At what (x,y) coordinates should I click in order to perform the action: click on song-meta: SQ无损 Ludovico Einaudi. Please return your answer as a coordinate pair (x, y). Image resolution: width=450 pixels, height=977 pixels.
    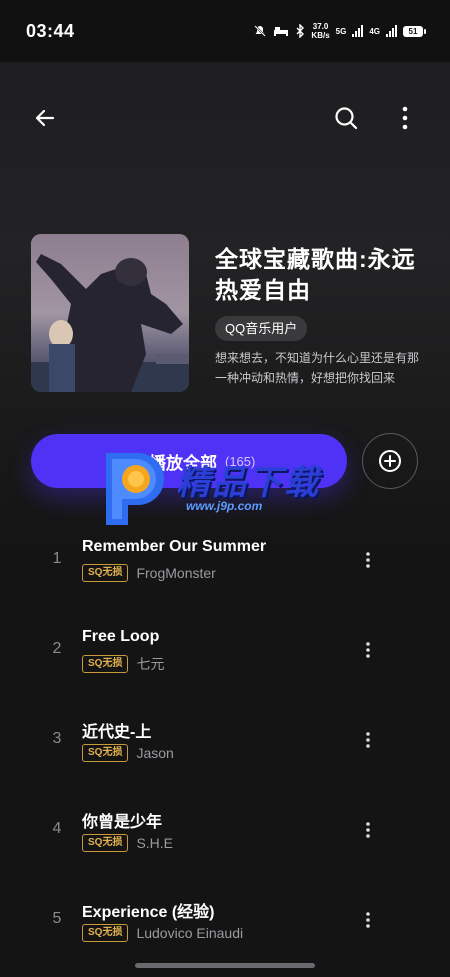
    Looking at the image, I should click on (162, 933).